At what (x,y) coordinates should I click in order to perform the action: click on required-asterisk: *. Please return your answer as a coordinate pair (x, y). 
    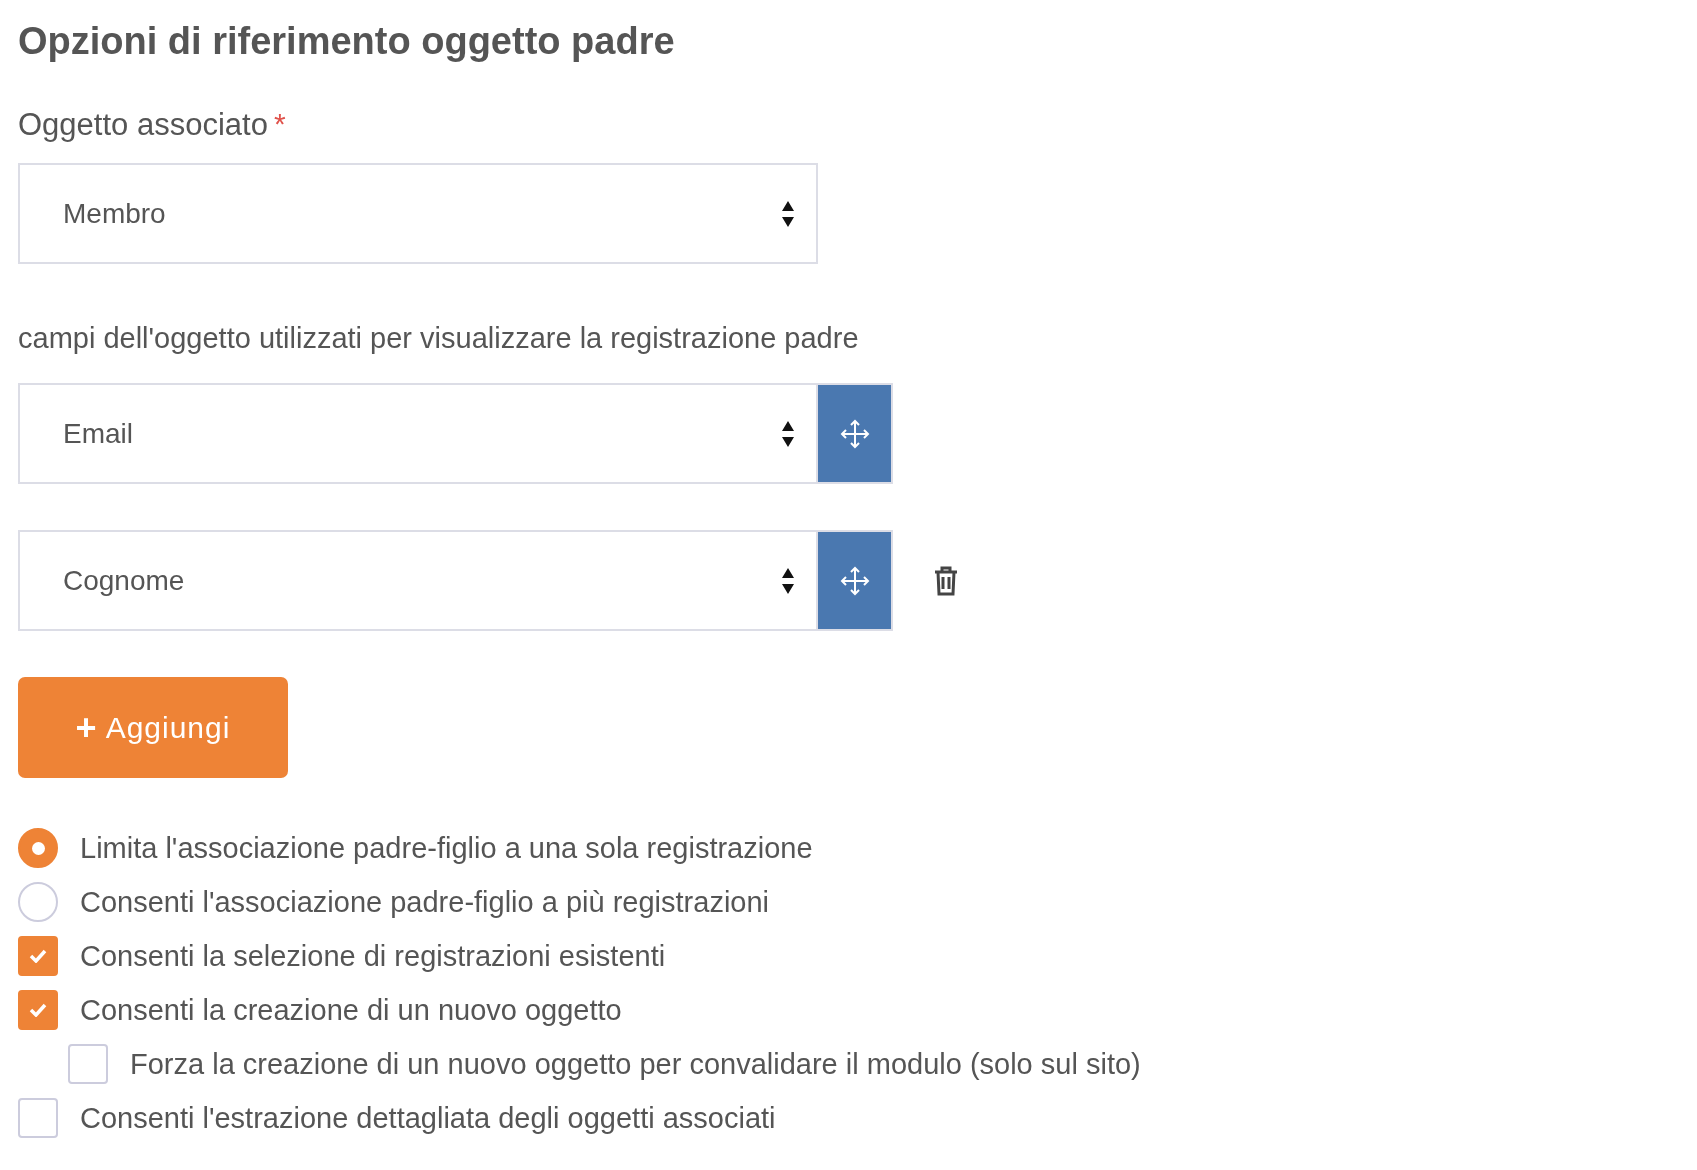
    Looking at the image, I should click on (279, 124).